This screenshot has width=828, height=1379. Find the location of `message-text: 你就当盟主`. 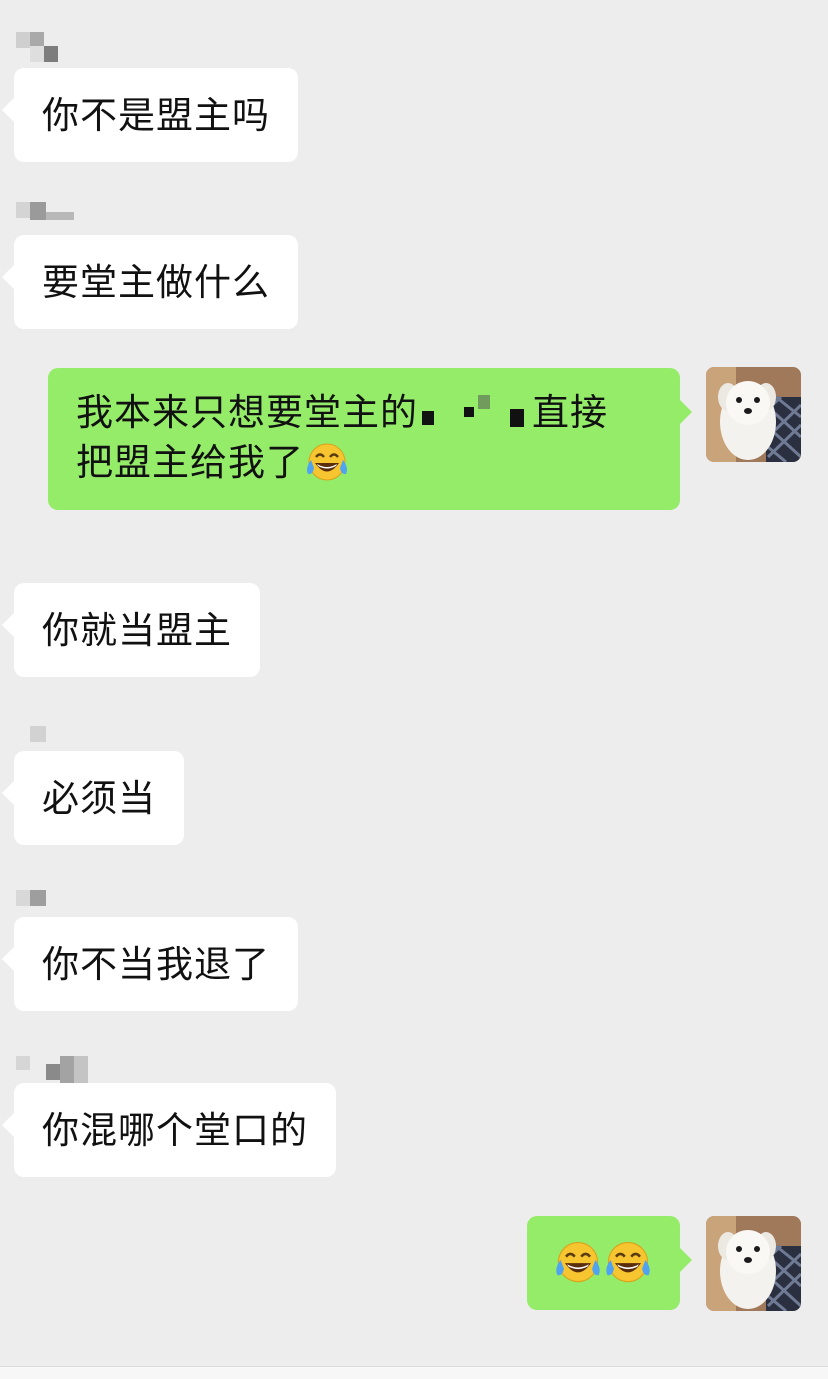

message-text: 你就当盟主 is located at coordinates (137, 630).